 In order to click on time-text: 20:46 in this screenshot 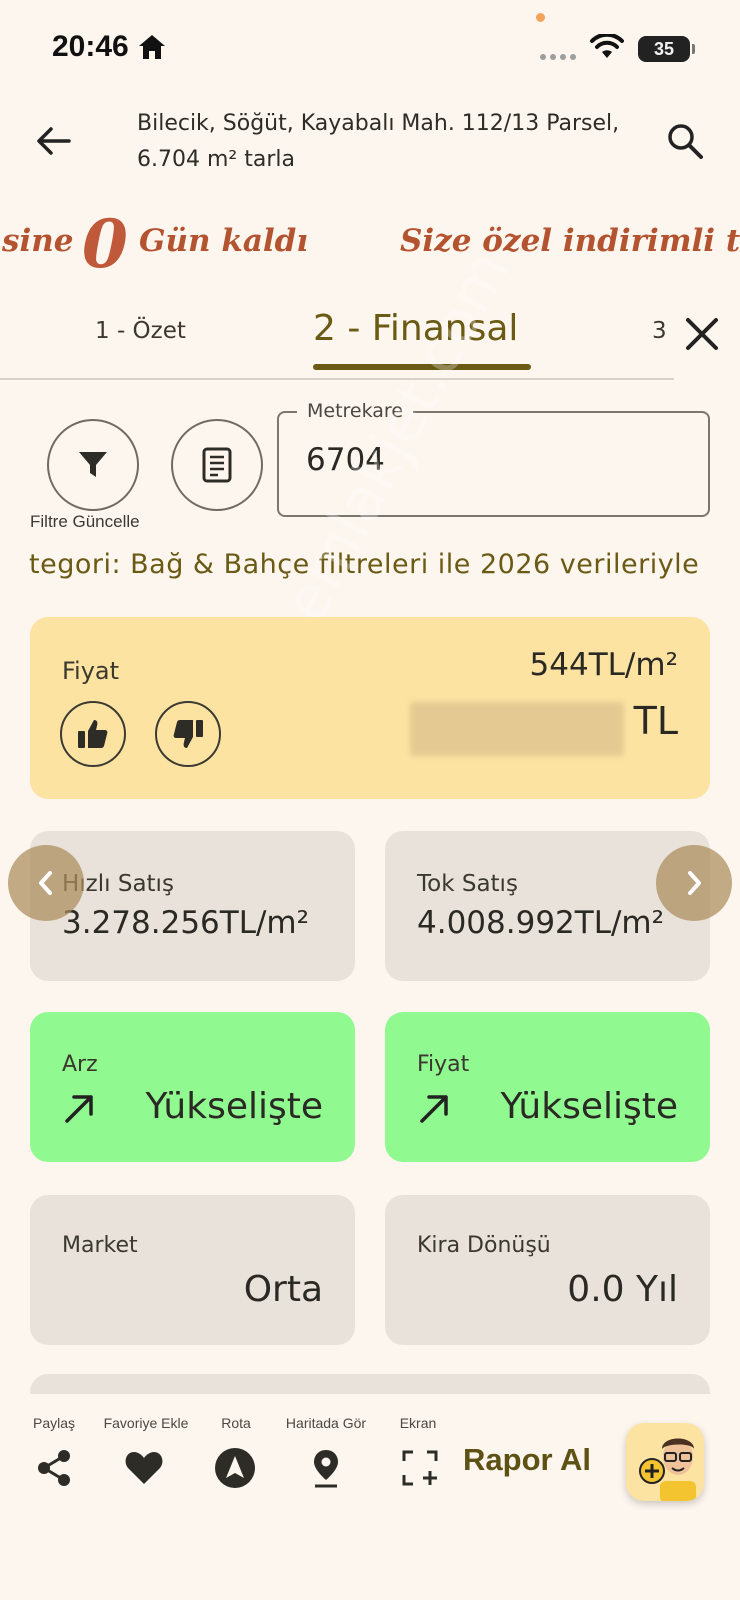, I will do `click(90, 46)`.